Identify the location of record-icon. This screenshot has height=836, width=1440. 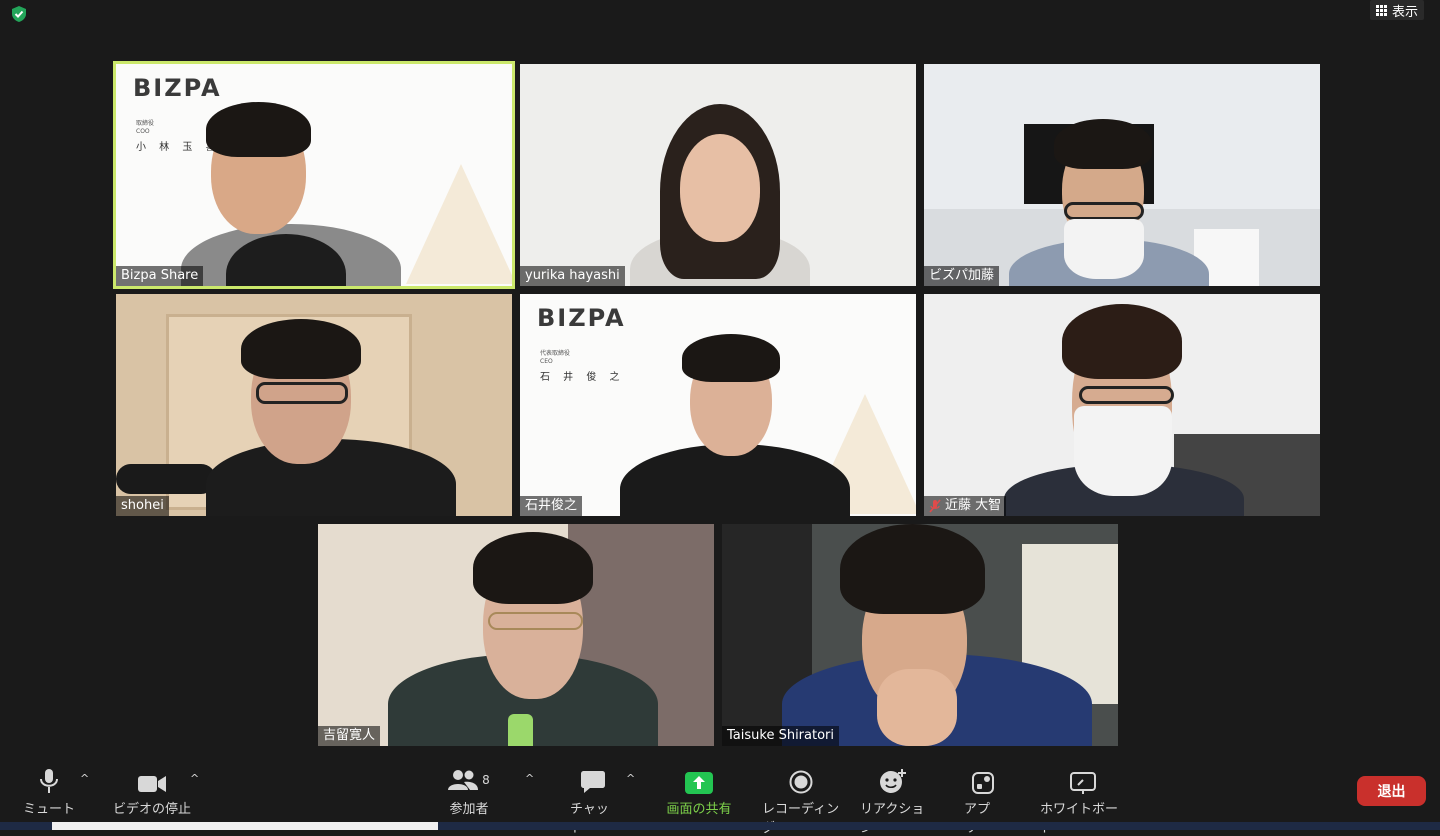
(801, 782).